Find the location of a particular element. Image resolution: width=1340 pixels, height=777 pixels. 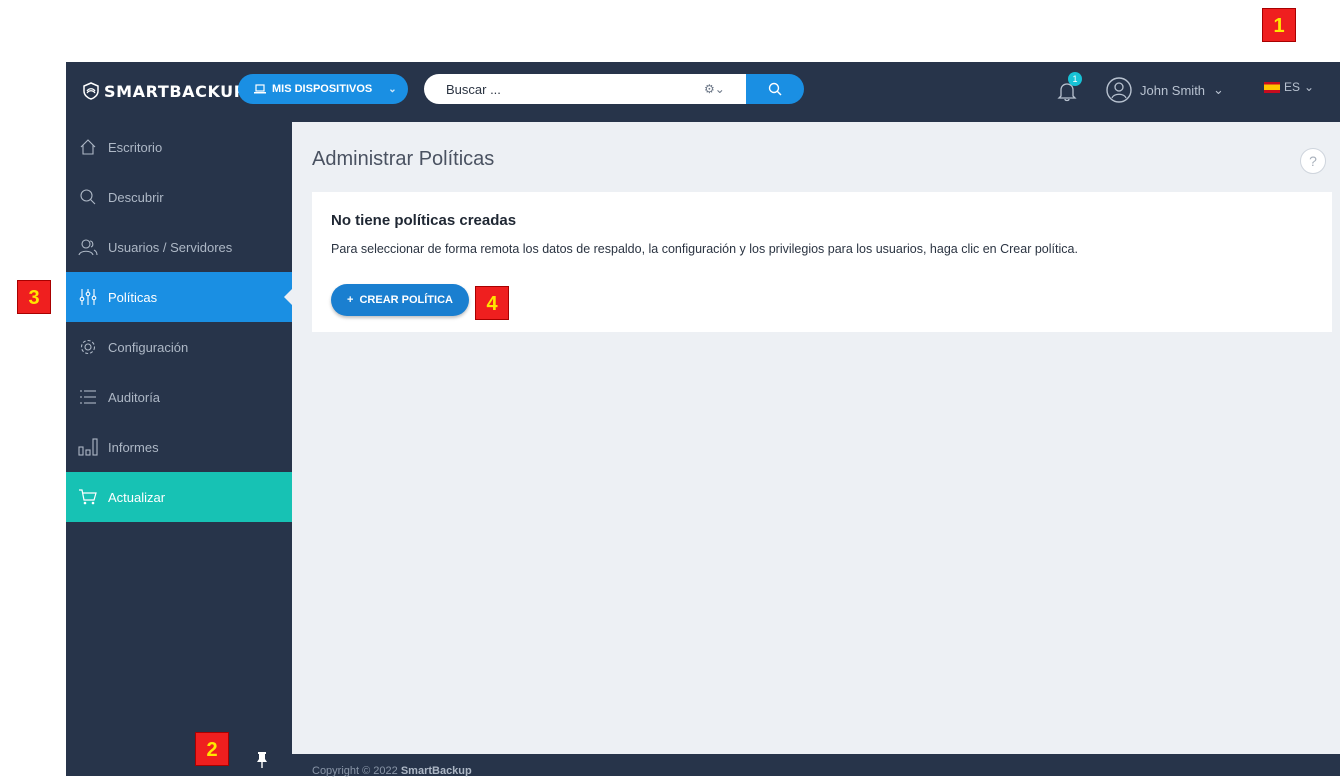

search-button is located at coordinates (775, 89).